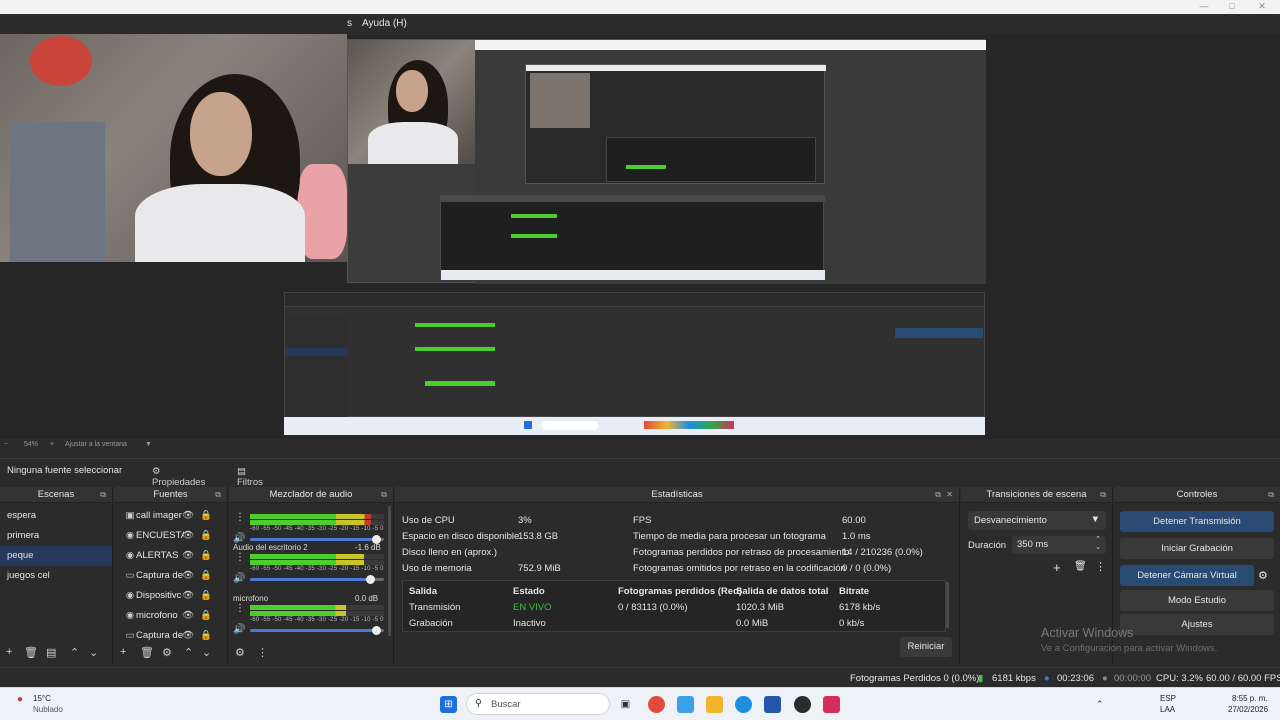 Image resolution: width=1280 pixels, height=720 pixels. Describe the element at coordinates (831, 704) in the screenshot. I see `tiktok-icon` at that location.